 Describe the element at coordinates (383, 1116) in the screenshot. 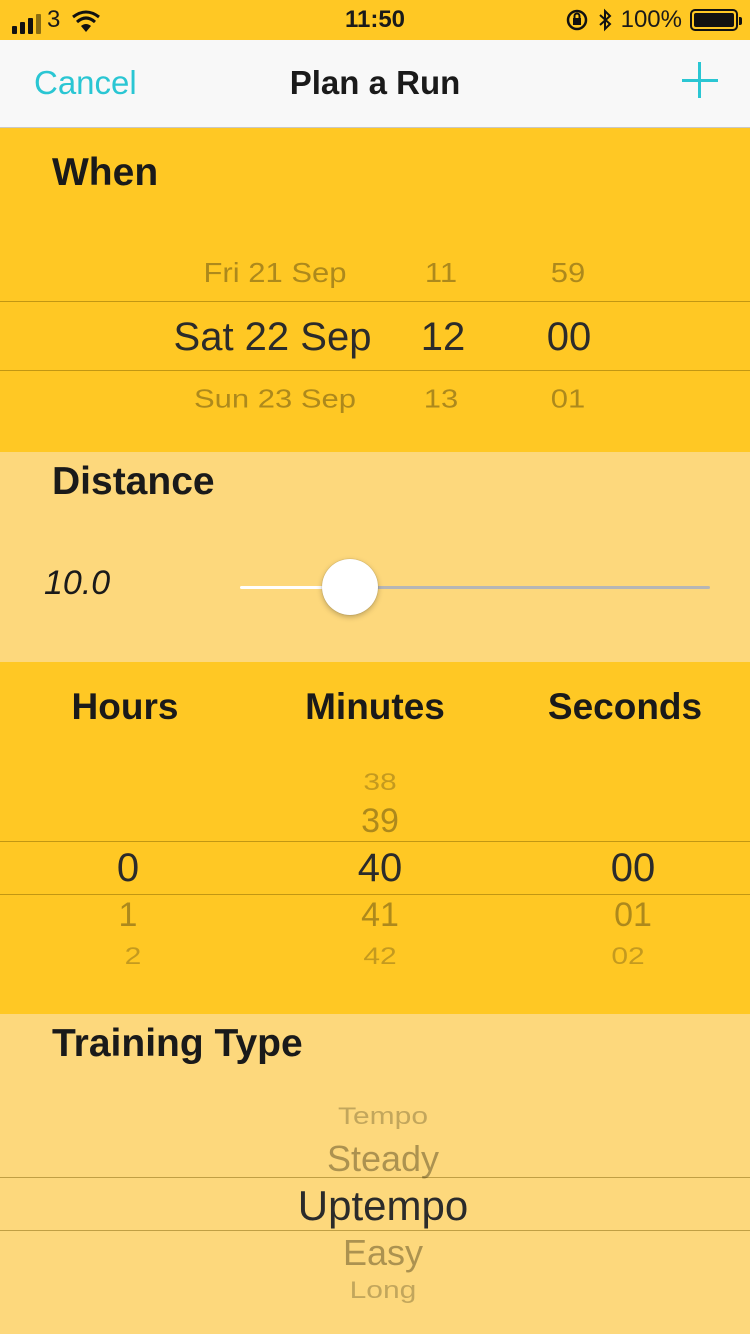

I see `training-option: Tempo` at that location.